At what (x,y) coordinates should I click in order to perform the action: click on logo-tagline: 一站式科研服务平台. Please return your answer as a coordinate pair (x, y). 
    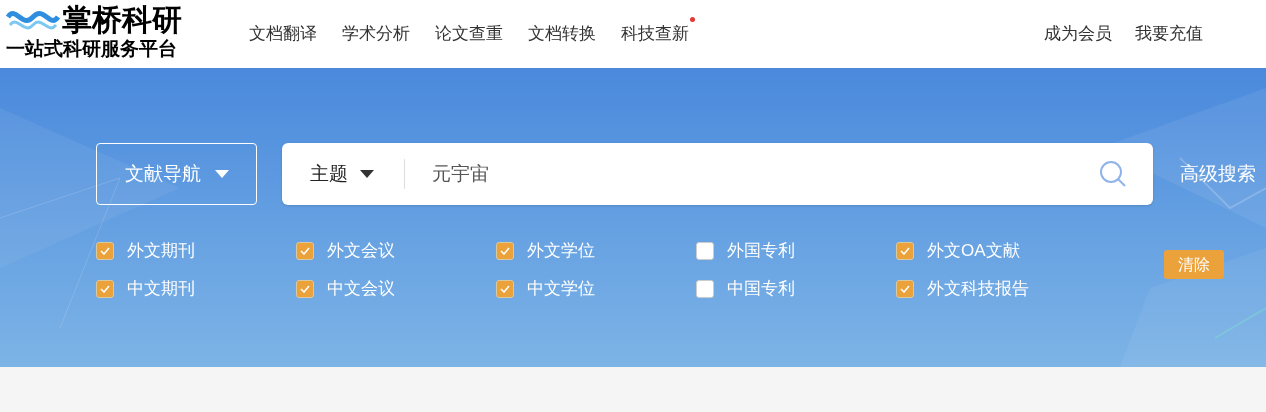
    Looking at the image, I should click on (92, 48).